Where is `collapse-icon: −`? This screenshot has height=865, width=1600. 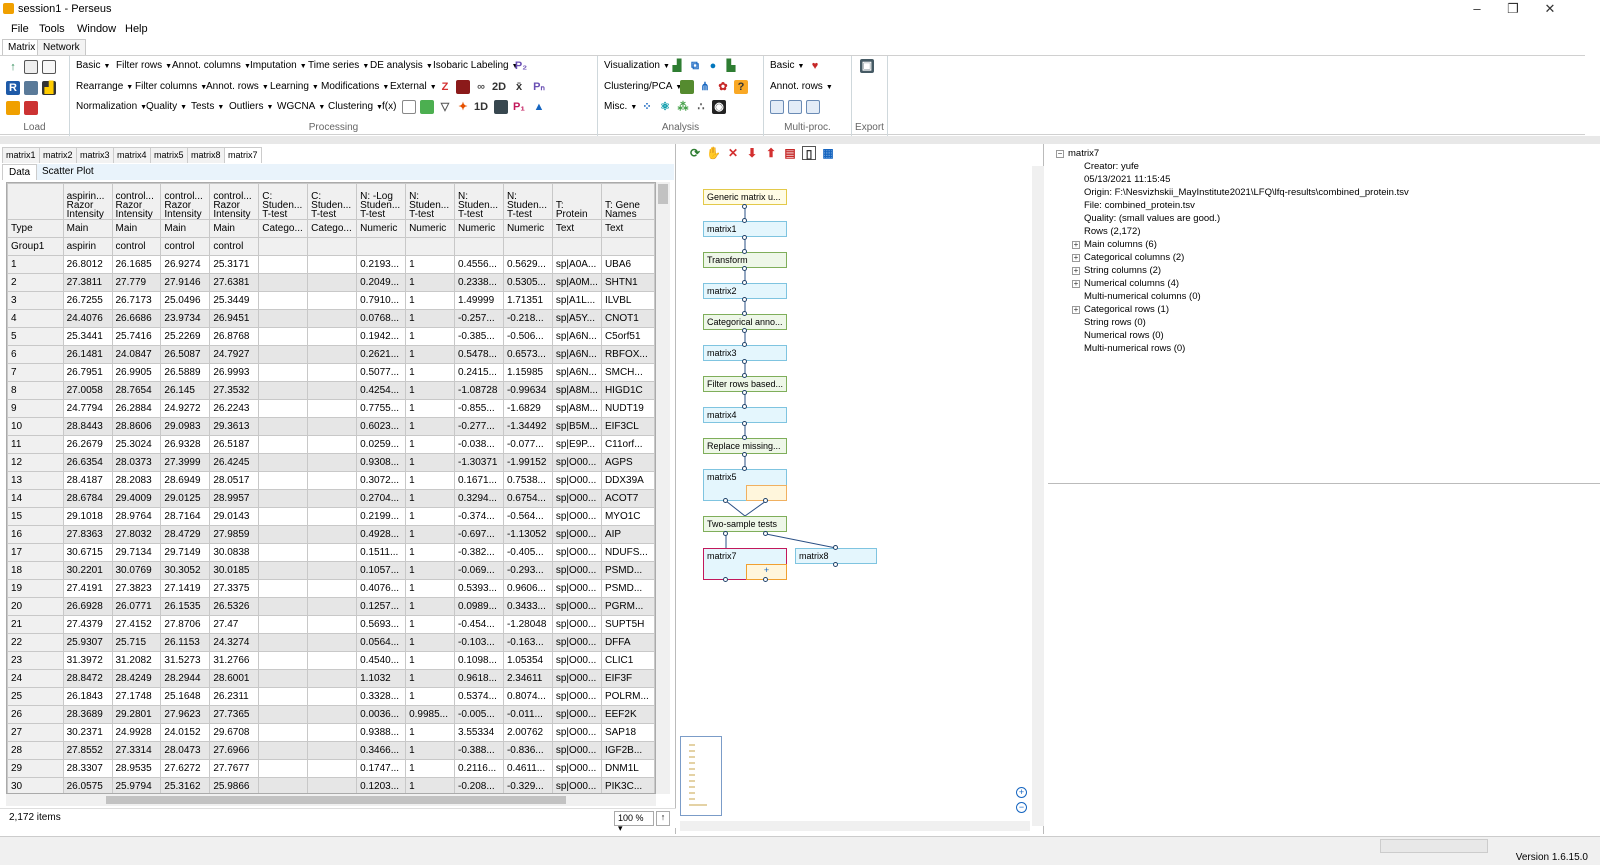
collapse-icon: − is located at coordinates (1060, 154).